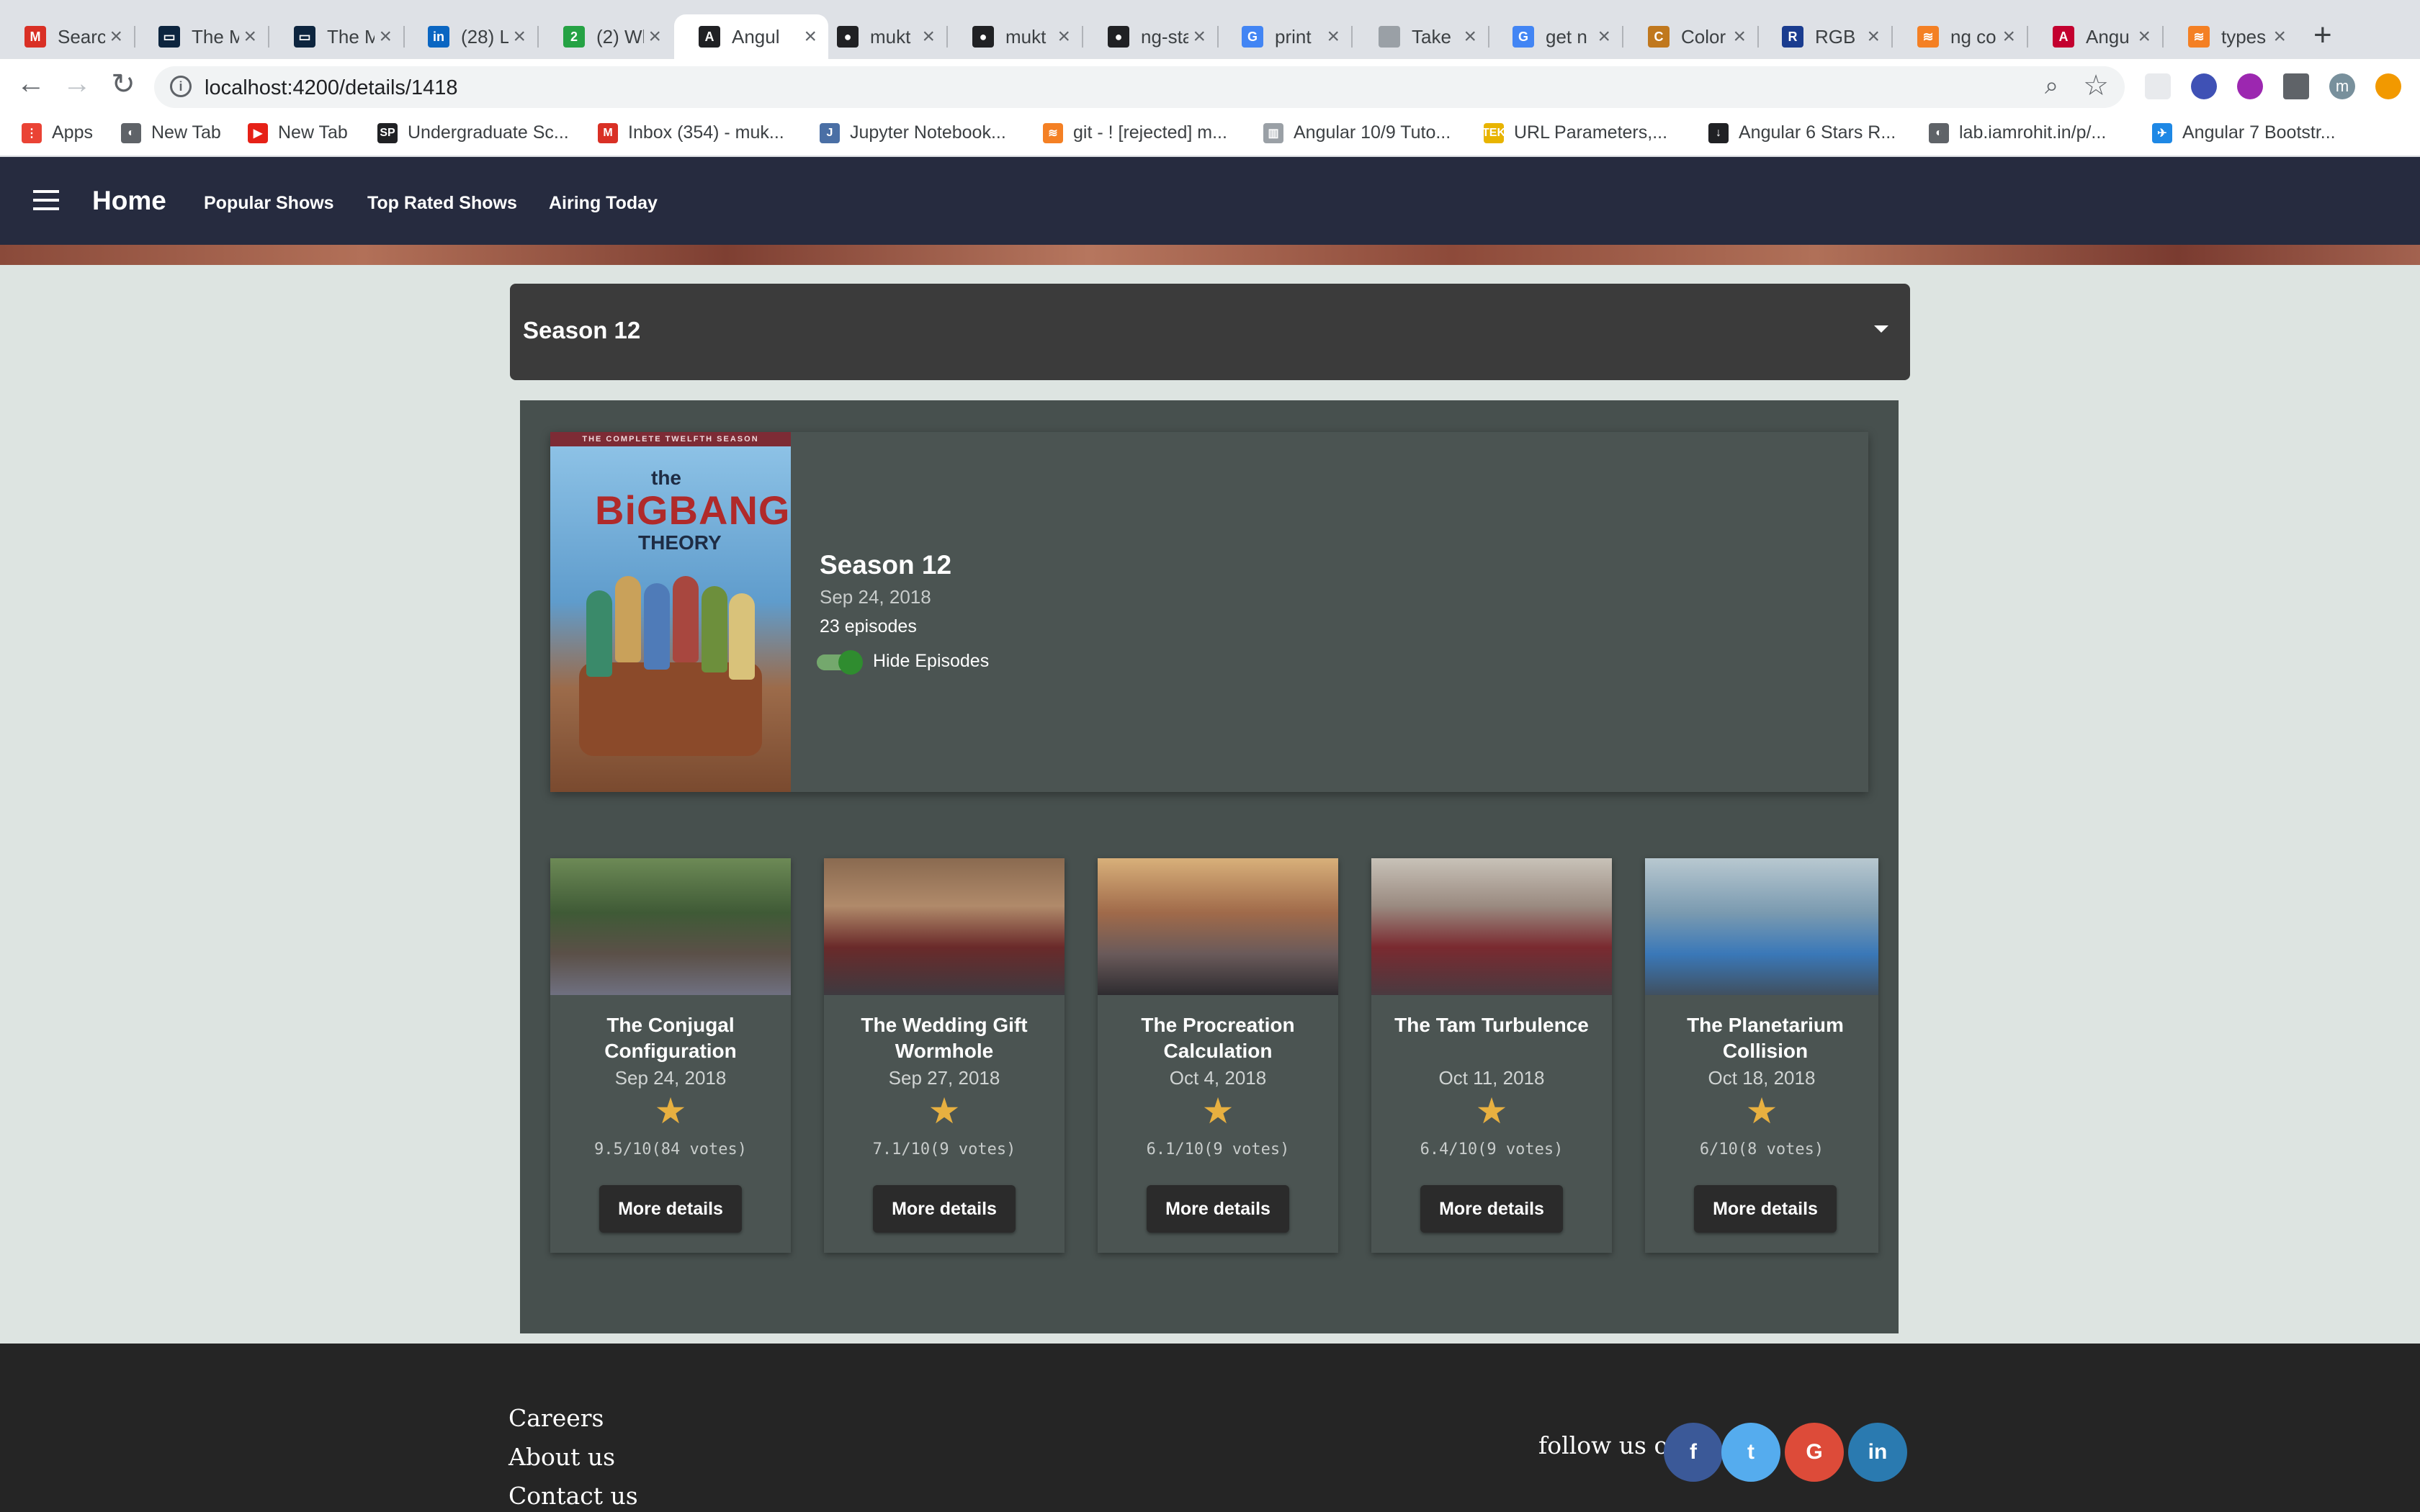  I want to click on tab-title: get n, so click(1566, 36).